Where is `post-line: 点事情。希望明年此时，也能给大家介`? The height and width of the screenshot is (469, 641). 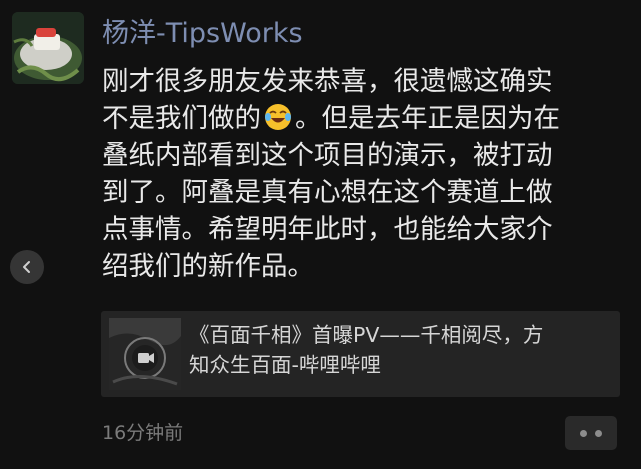 post-line: 点事情。希望明年此时，也能给大家介 is located at coordinates (327, 229).